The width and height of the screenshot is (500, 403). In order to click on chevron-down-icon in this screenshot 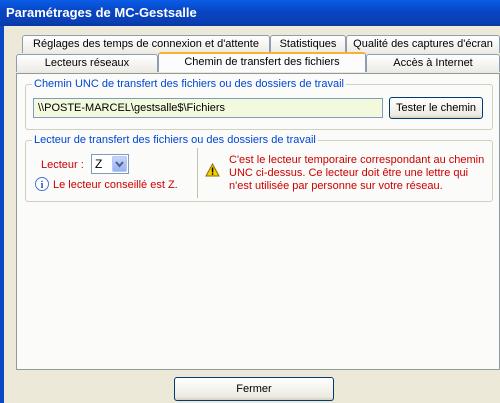, I will do `click(119, 164)`.